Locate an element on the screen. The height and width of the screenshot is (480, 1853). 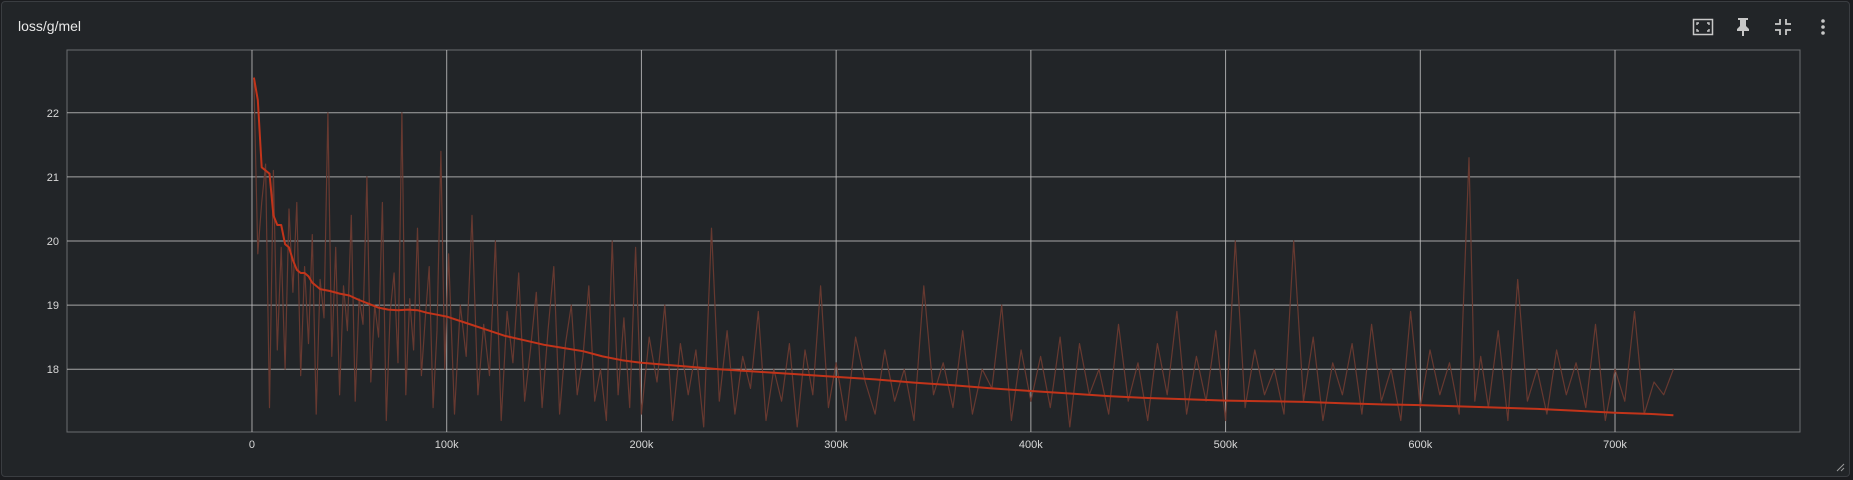
x-tick-label: 200k is located at coordinates (641, 445).